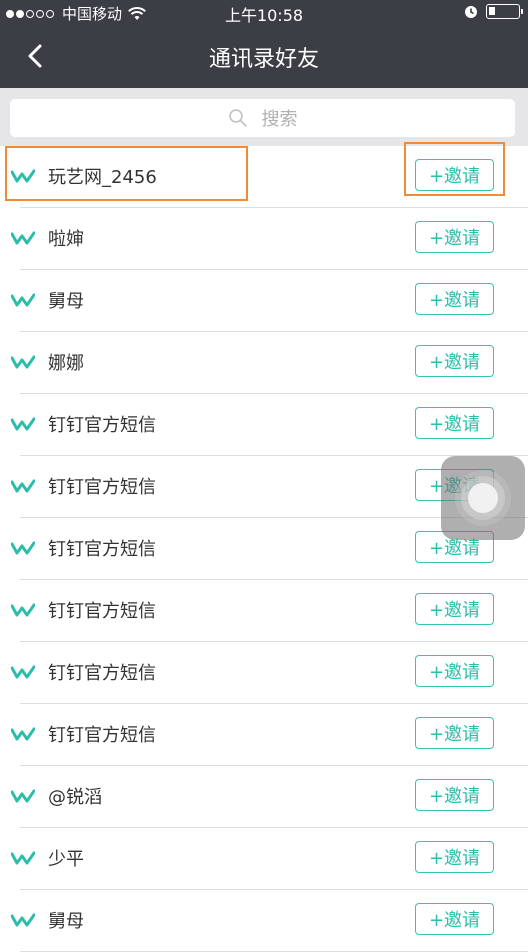 The width and height of the screenshot is (528, 952). Describe the element at coordinates (471, 11) in the screenshot. I see `alarm-icon` at that location.